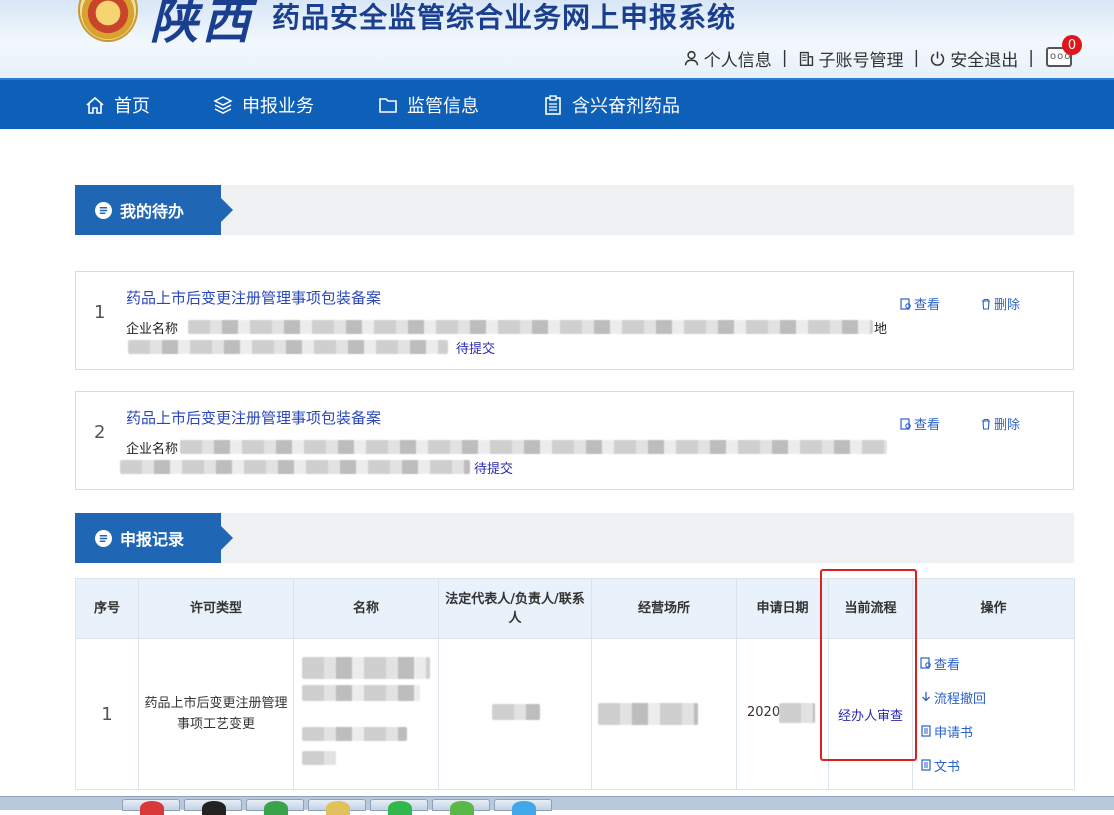 The image size is (1114, 815). What do you see at coordinates (926, 697) in the screenshot?
I see `arrow-down-icon` at bounding box center [926, 697].